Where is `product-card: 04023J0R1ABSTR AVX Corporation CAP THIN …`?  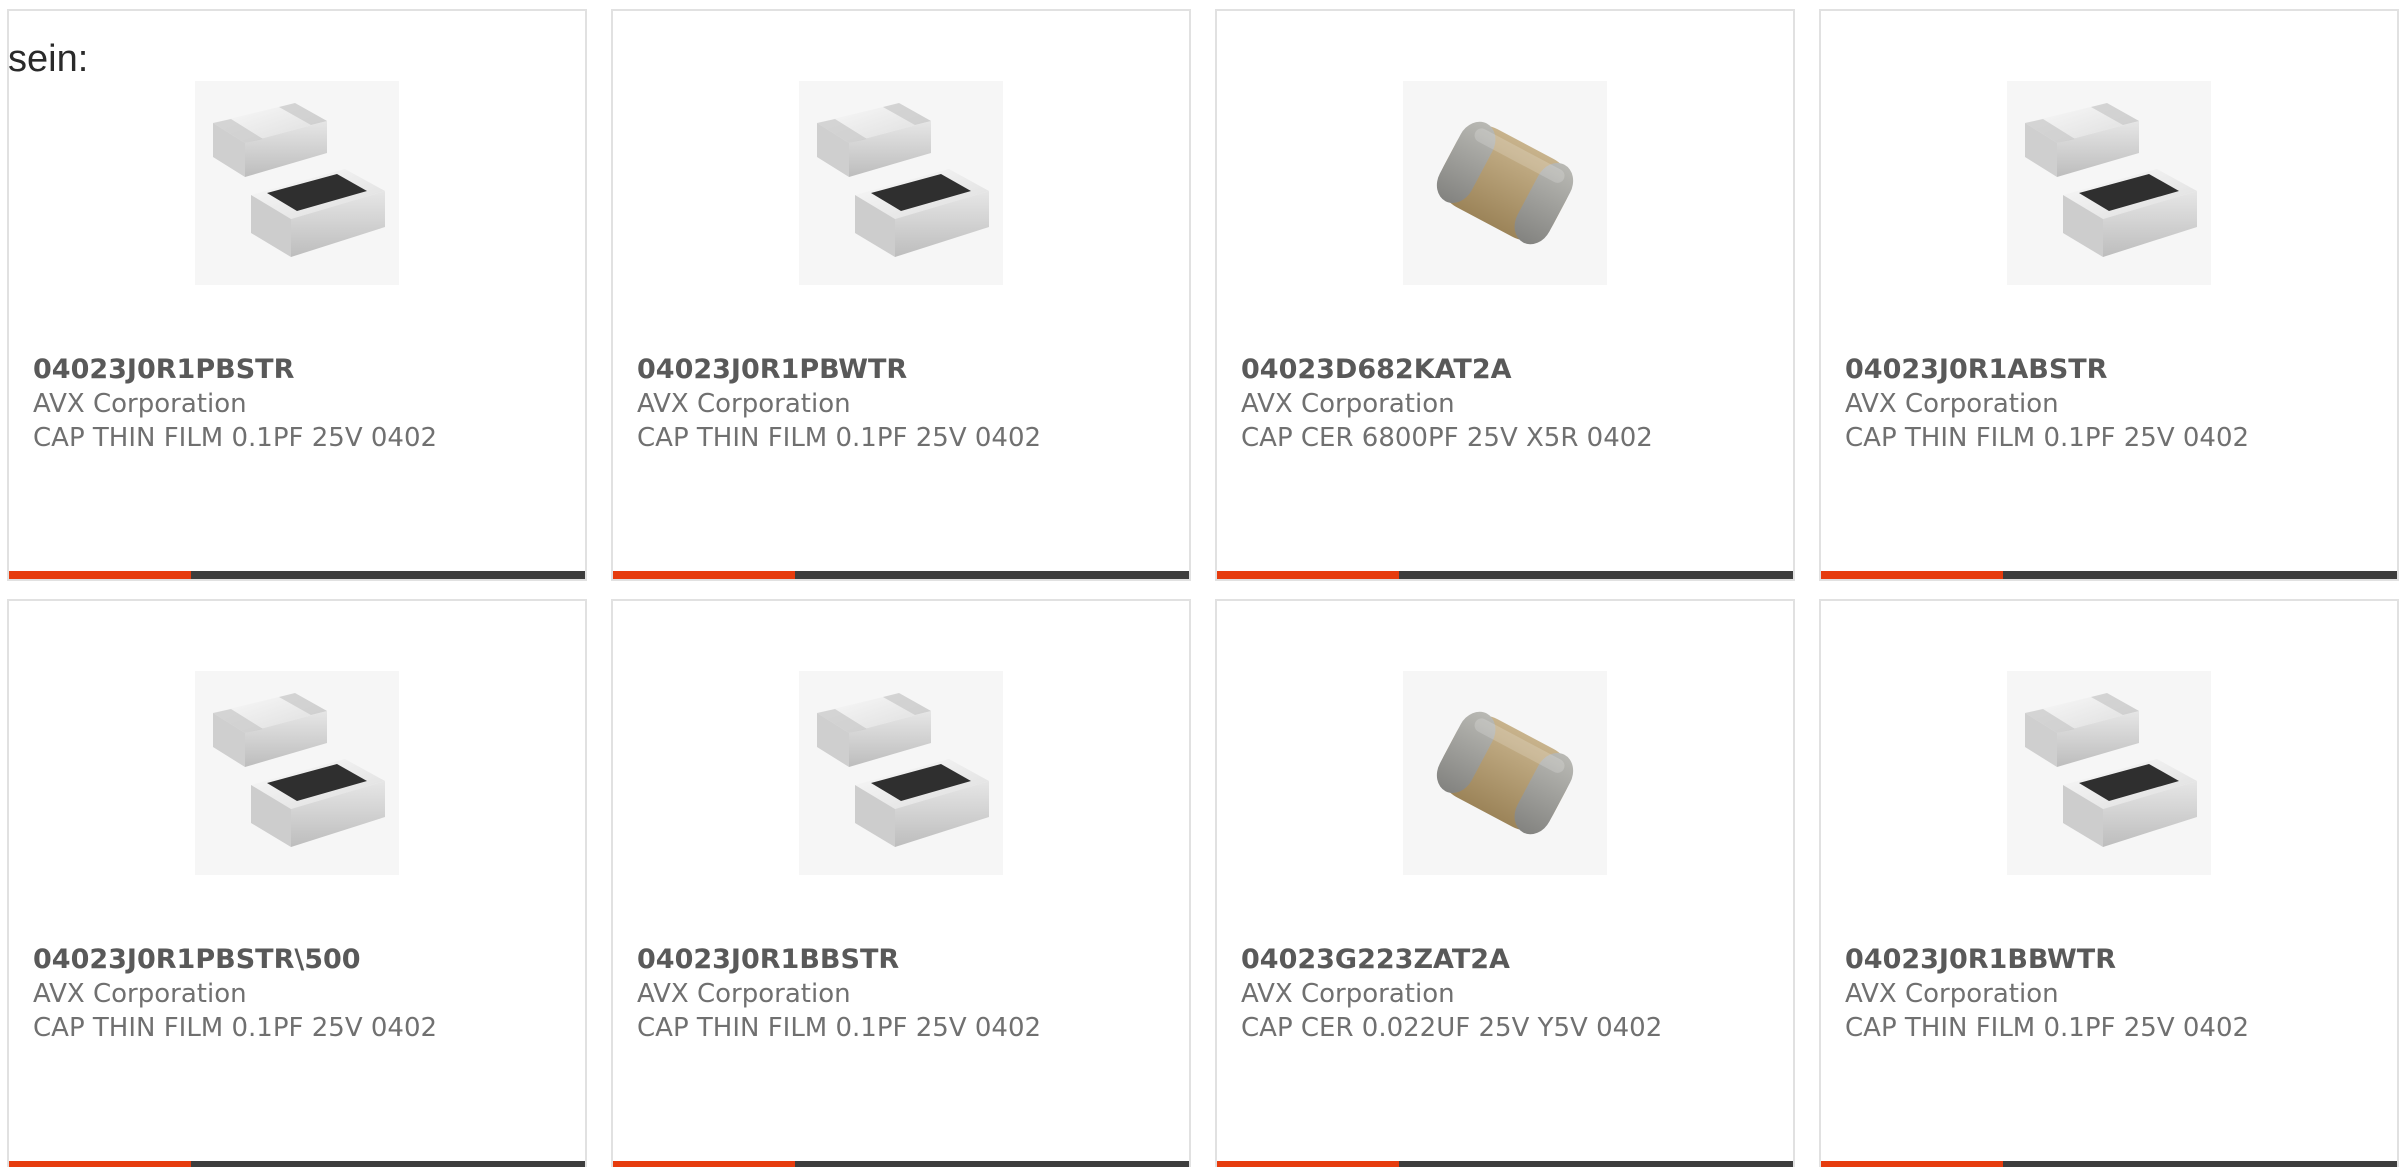
product-card: 04023J0R1ABSTR AVX Corporation CAP THIN … is located at coordinates (2109, 295).